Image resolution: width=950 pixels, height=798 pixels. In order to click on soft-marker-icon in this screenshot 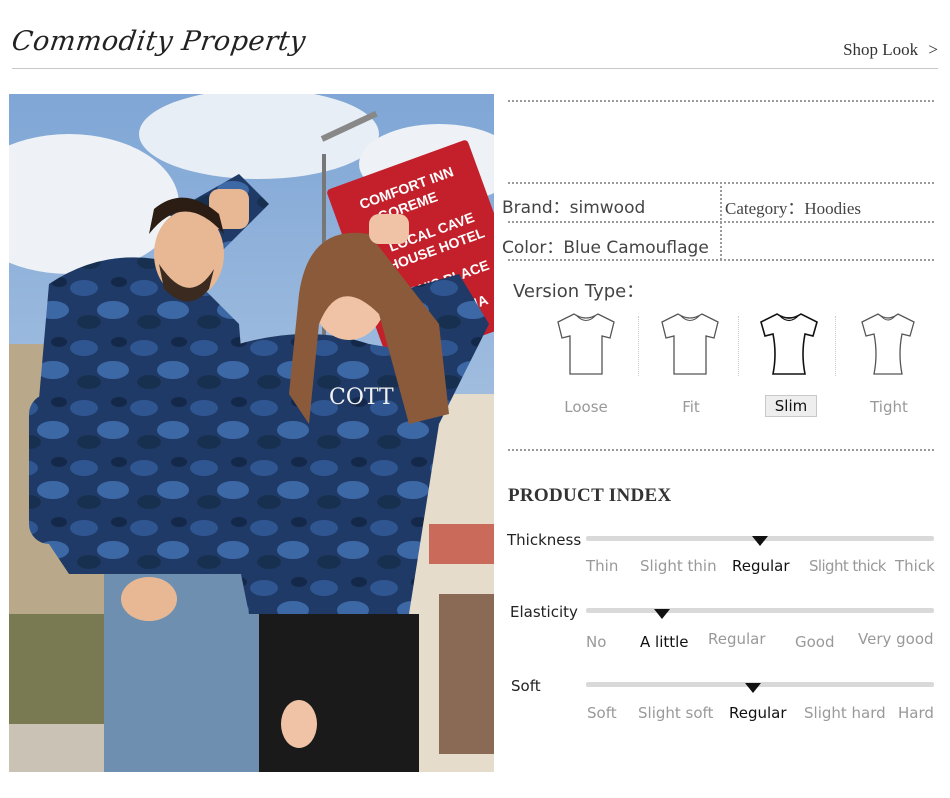, I will do `click(753, 688)`.